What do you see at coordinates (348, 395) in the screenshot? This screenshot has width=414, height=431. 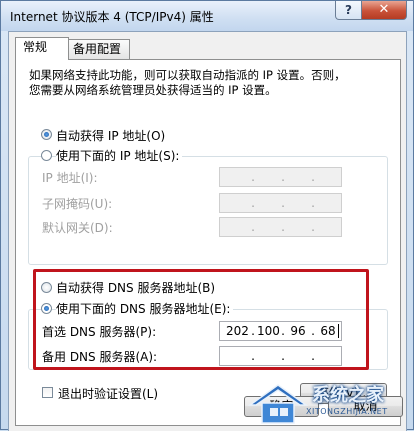 I see `watermark-text: 系统之家` at bounding box center [348, 395].